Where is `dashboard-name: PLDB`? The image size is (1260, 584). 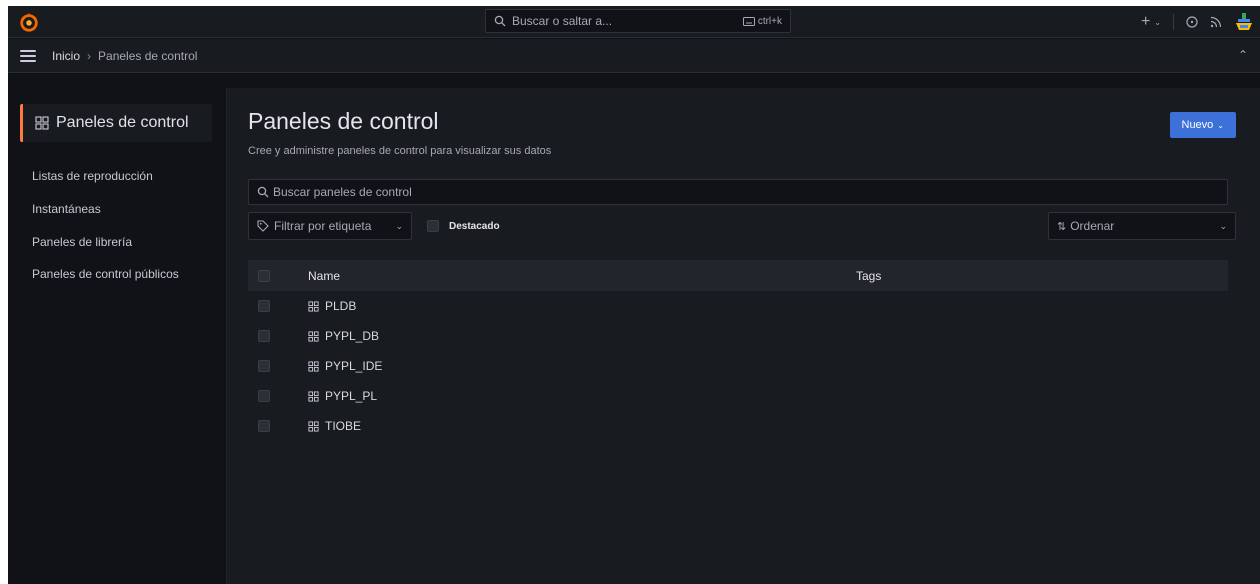
dashboard-name: PLDB is located at coordinates (341, 306).